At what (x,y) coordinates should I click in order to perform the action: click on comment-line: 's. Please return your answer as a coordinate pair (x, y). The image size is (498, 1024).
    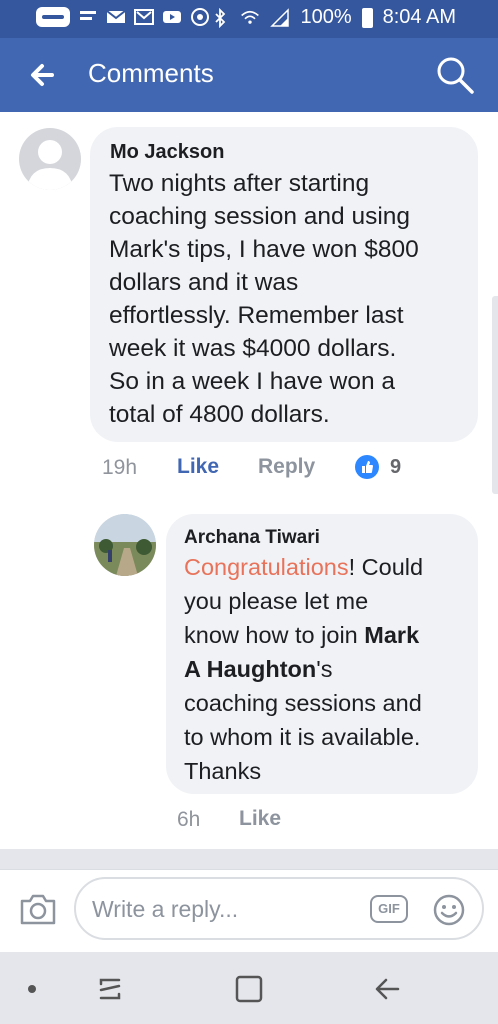
    Looking at the image, I should click on (324, 669).